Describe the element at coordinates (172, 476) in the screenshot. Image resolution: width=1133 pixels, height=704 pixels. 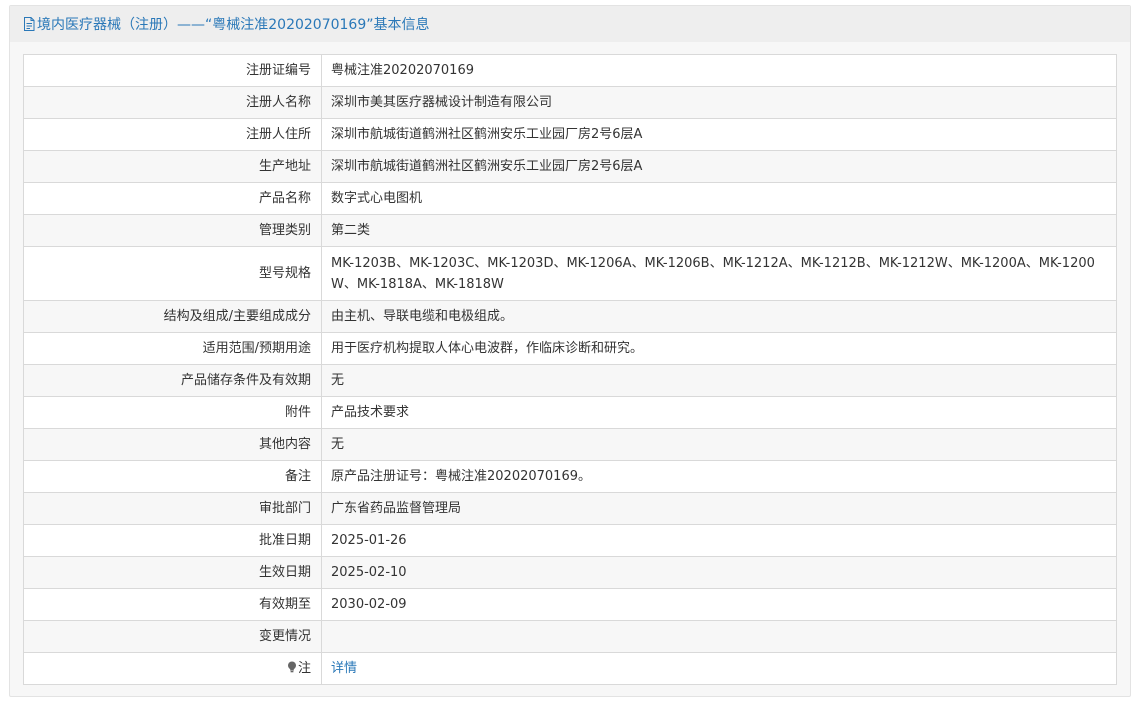
I see `row-label: 备注` at that location.